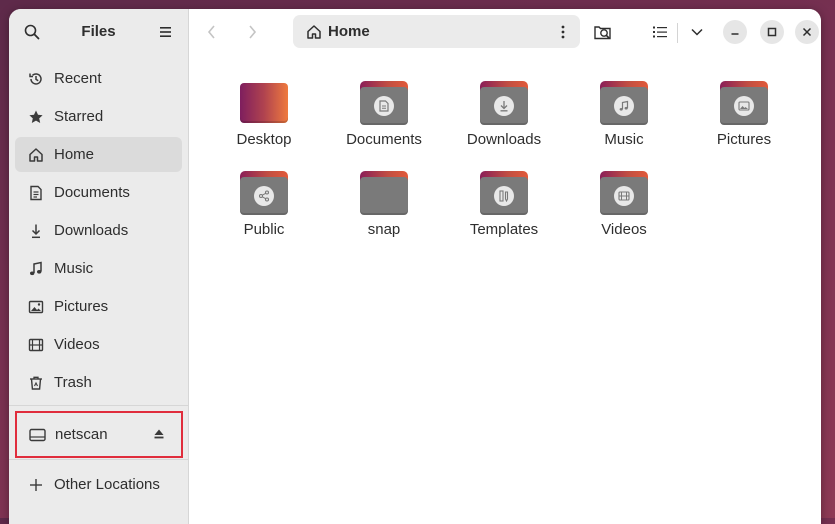  I want to click on folder-item-downloads: Downloads, so click(504, 114).